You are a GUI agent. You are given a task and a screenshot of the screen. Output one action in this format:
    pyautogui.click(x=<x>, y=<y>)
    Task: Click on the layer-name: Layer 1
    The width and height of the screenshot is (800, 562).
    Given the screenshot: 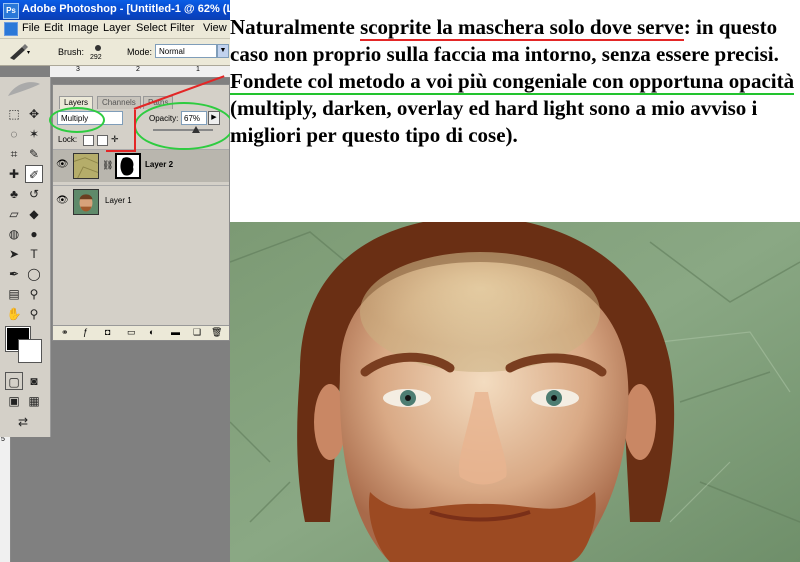 What is the action you would take?
    pyautogui.click(x=118, y=200)
    